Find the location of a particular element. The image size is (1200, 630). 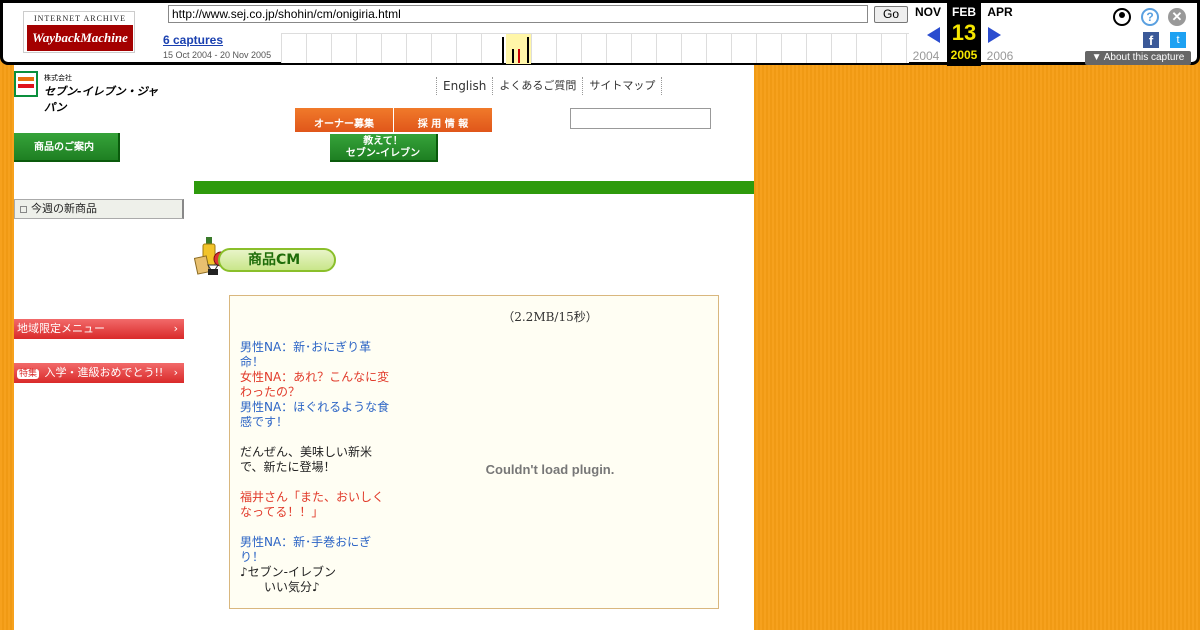

wayback-logo: INTERNET ARCHIVE WaybackMachine is located at coordinates (79, 32).